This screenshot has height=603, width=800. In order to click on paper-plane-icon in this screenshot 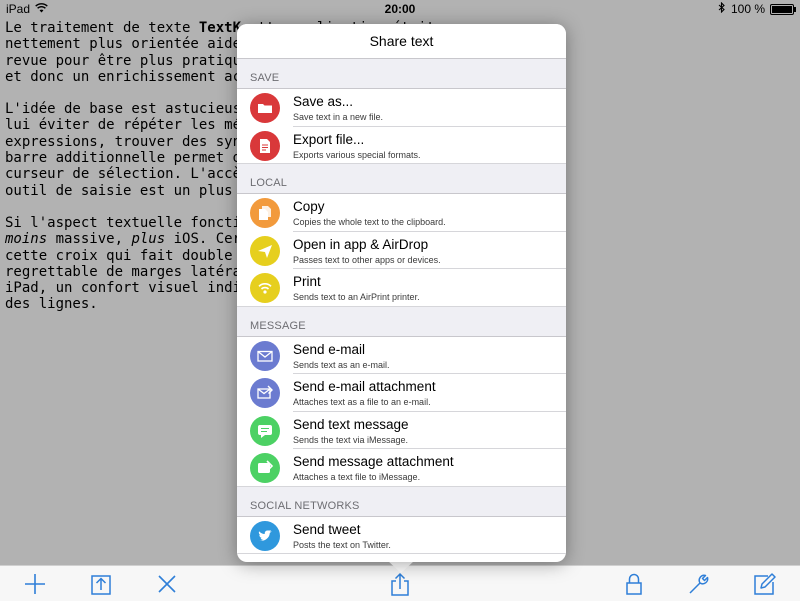, I will do `click(265, 250)`.